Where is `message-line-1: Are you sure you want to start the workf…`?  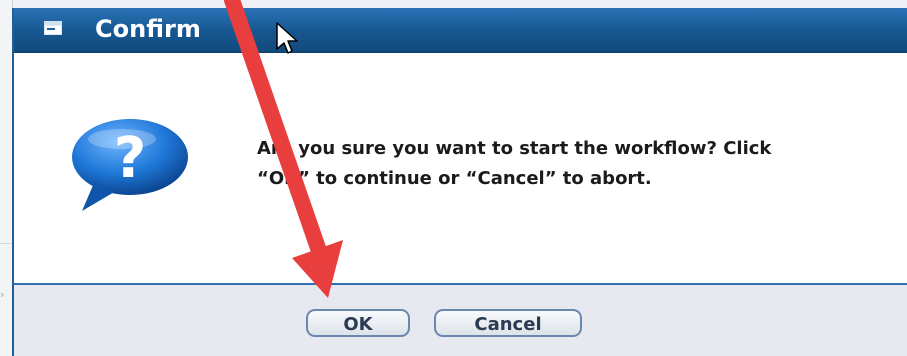
message-line-1: Are you sure you want to start the workf… is located at coordinates (514, 148).